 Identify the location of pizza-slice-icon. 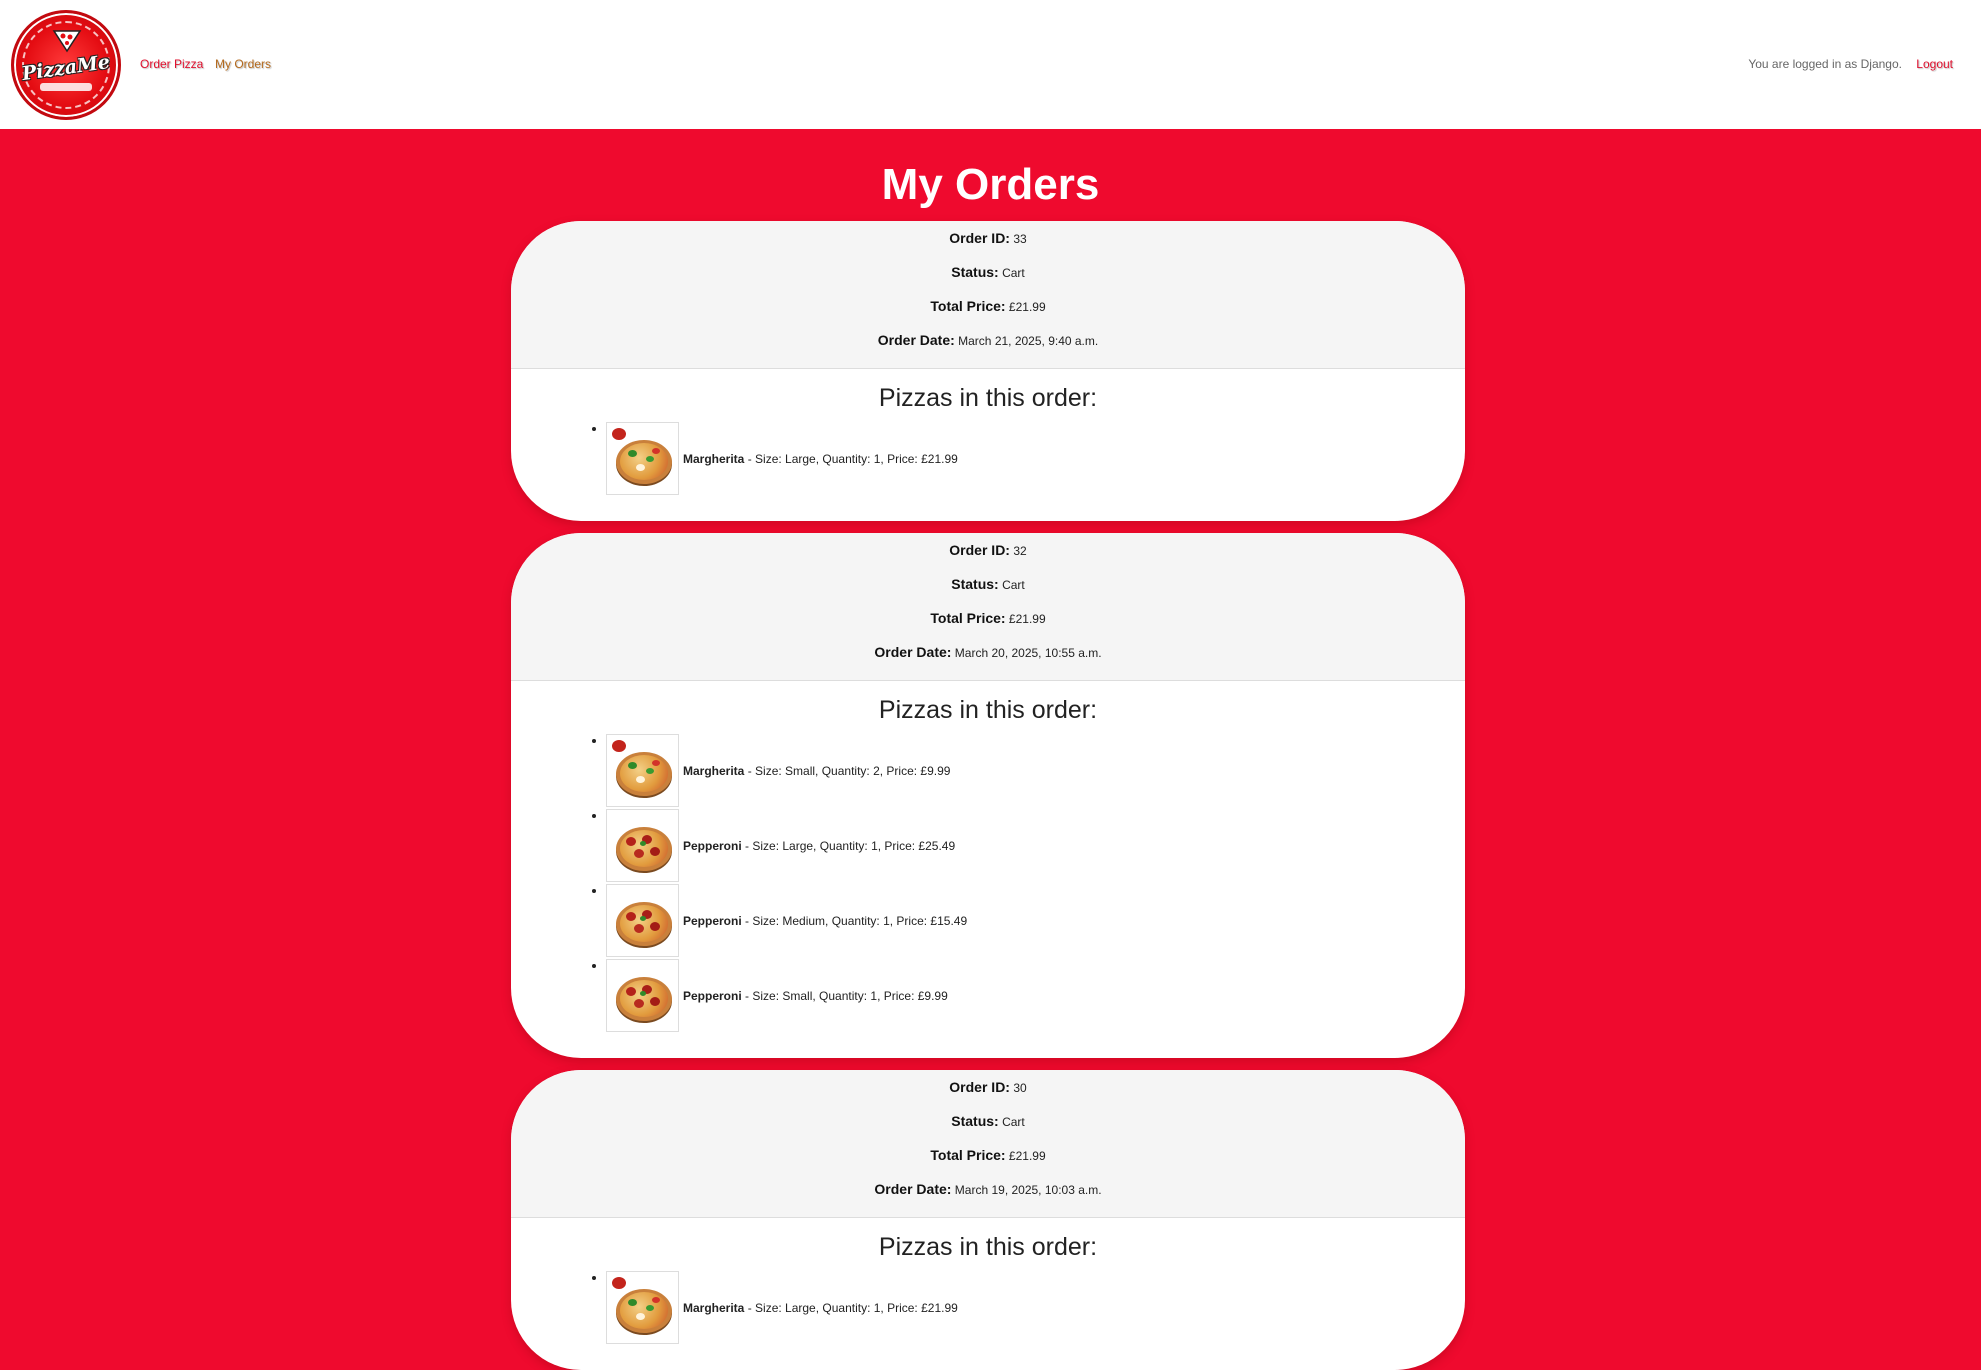
(67, 41).